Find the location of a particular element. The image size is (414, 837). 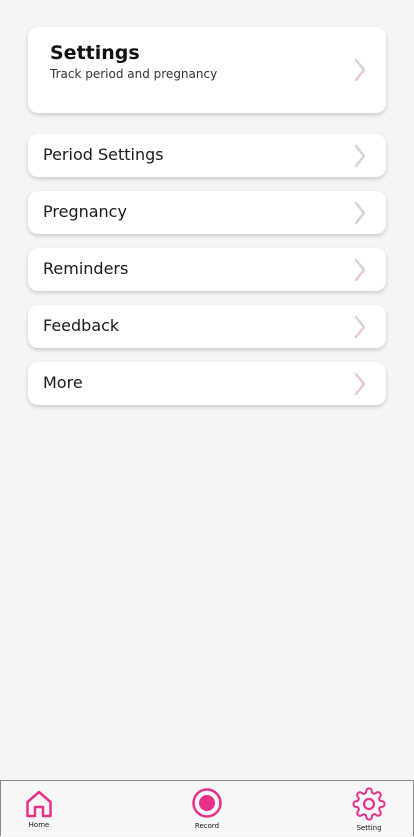

menu-item-pregnancy: Pregnancy is located at coordinates (207, 212).